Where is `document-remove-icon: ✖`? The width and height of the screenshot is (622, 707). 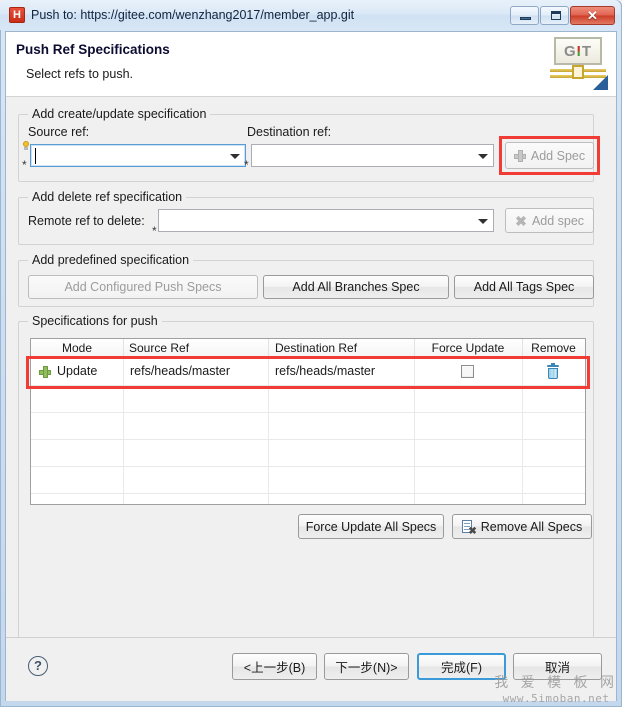 document-remove-icon: ✖ is located at coordinates (469, 527).